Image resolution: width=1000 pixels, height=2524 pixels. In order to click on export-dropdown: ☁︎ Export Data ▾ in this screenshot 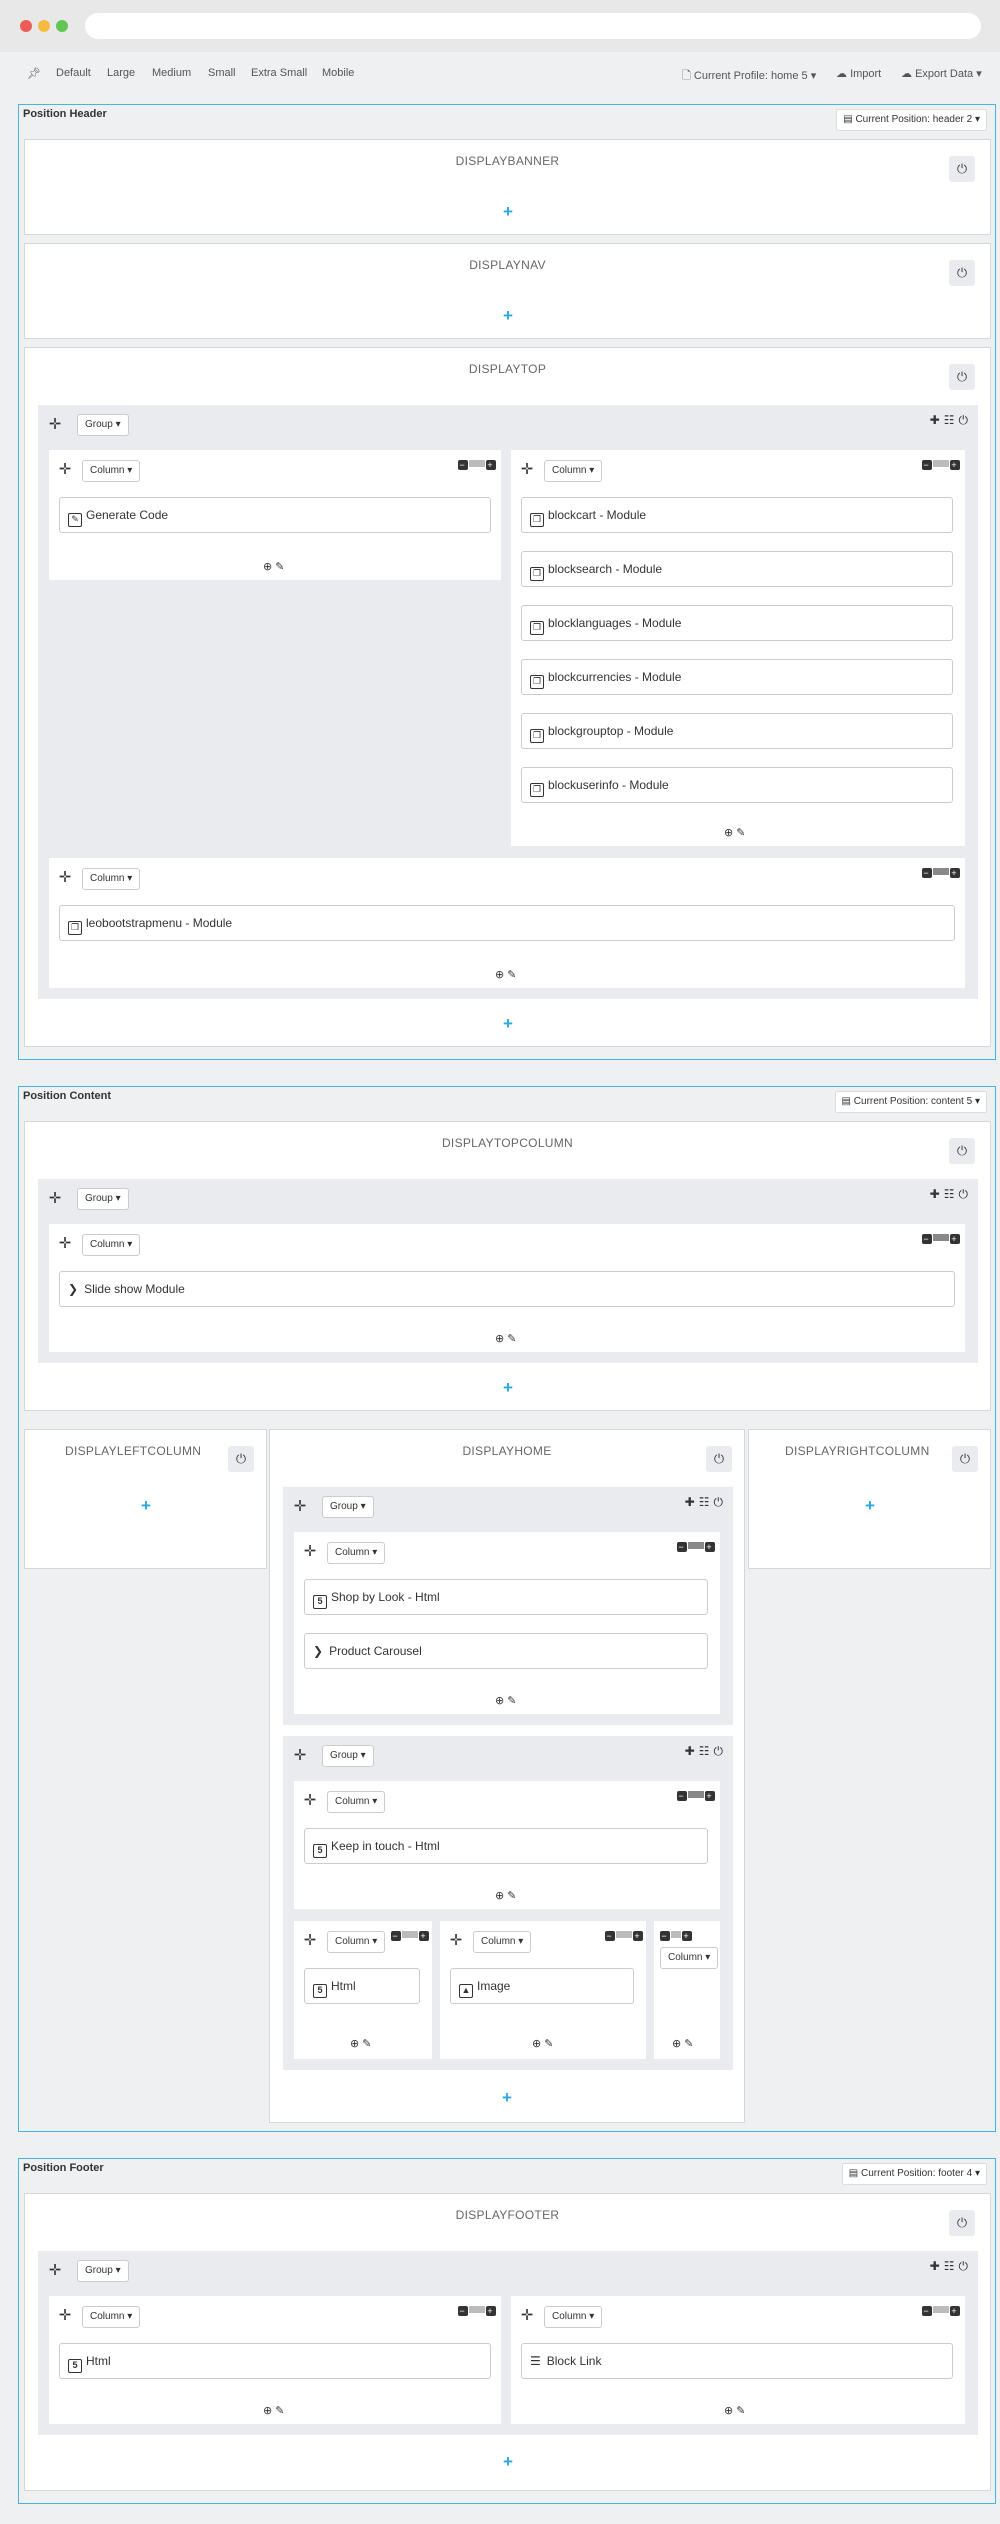, I will do `click(941, 73)`.